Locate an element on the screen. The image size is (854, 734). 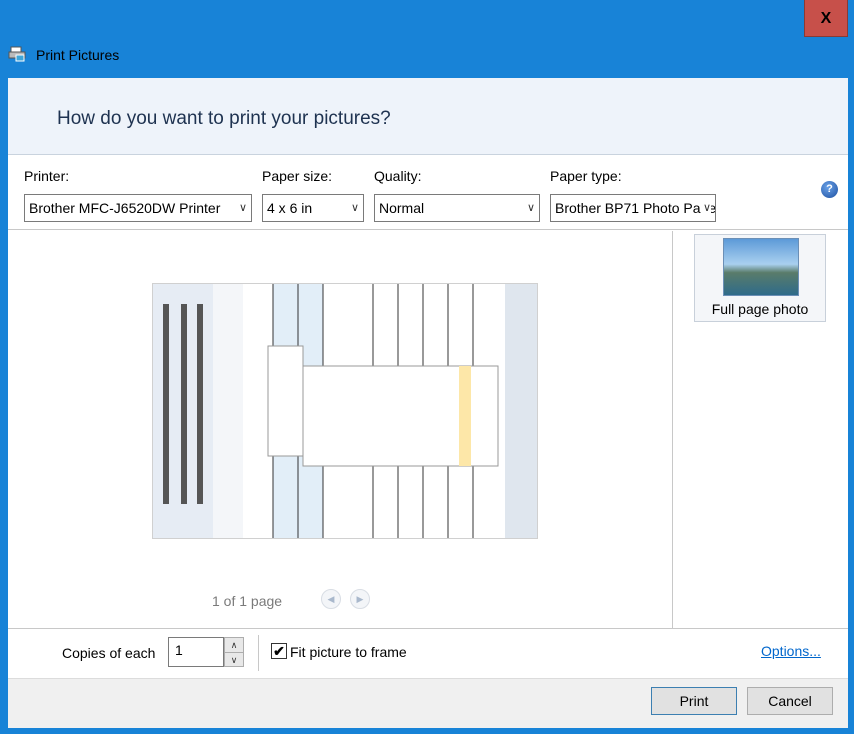
copies-stepper: ∧ ∨ is located at coordinates (234, 652).